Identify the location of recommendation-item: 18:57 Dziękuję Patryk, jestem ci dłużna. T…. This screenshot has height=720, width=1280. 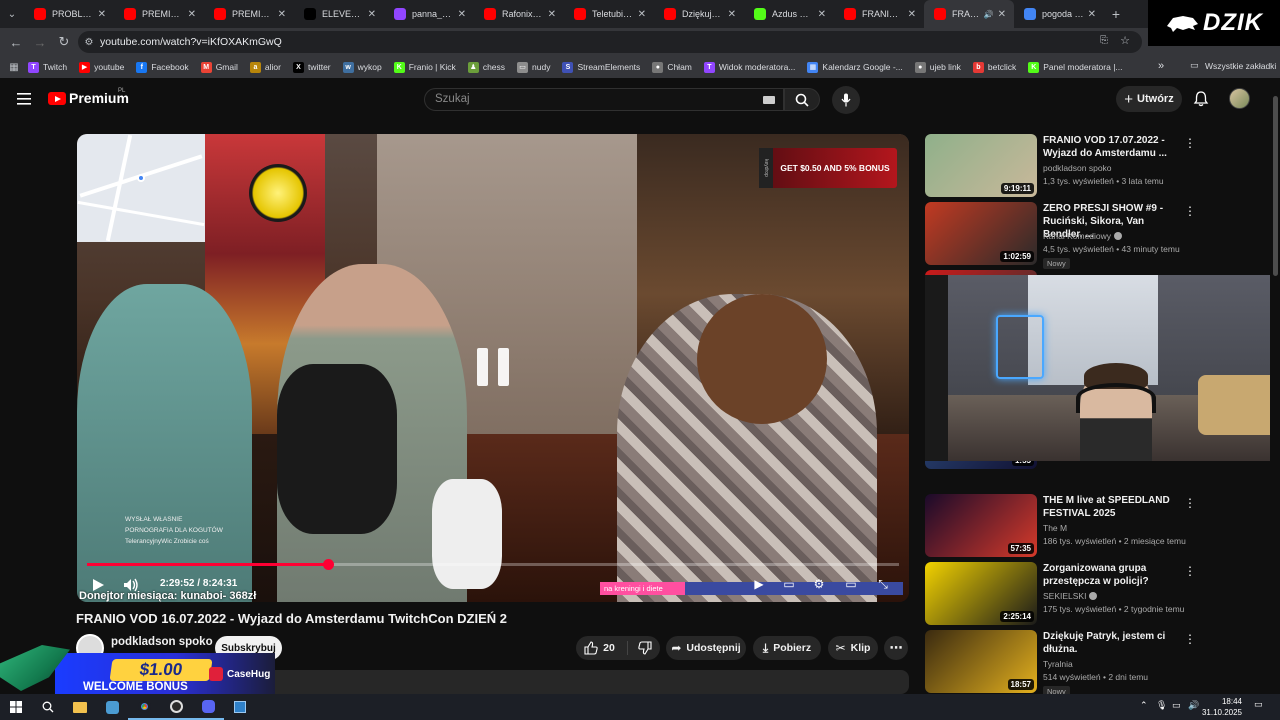
(1097, 663).